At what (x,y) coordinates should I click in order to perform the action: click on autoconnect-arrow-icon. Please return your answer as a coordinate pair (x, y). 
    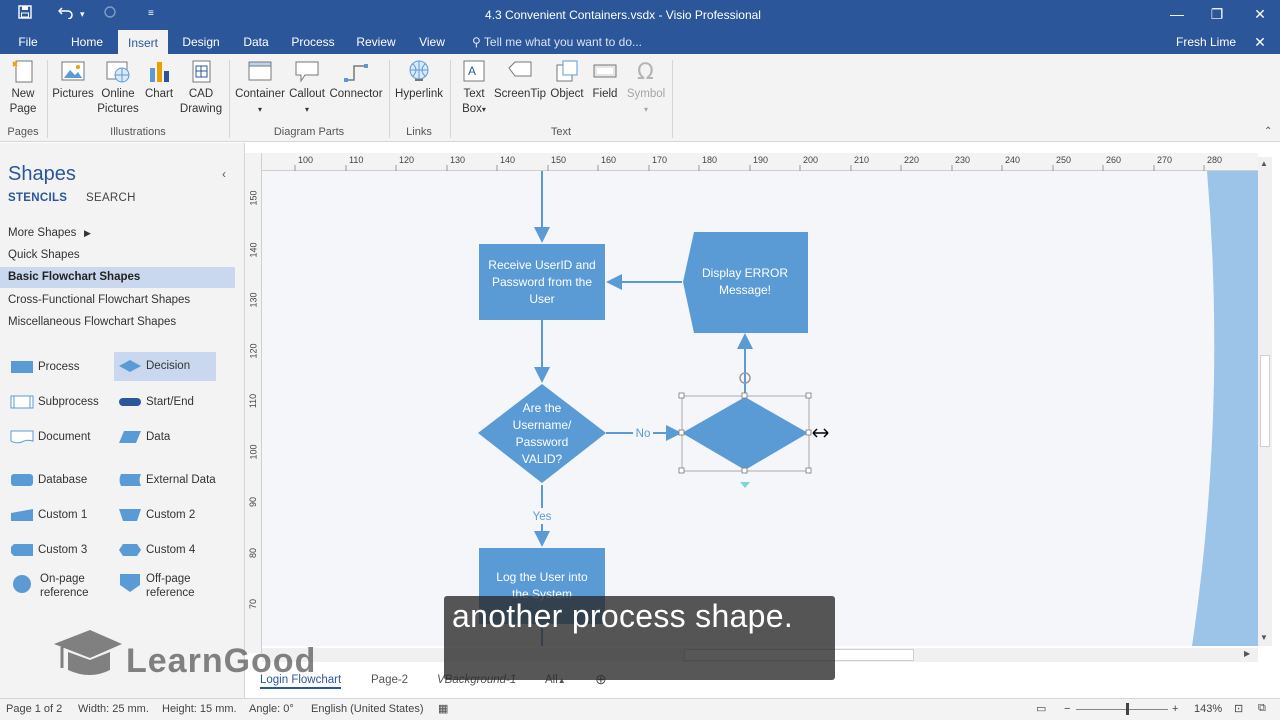
    Looking at the image, I should click on (745, 485).